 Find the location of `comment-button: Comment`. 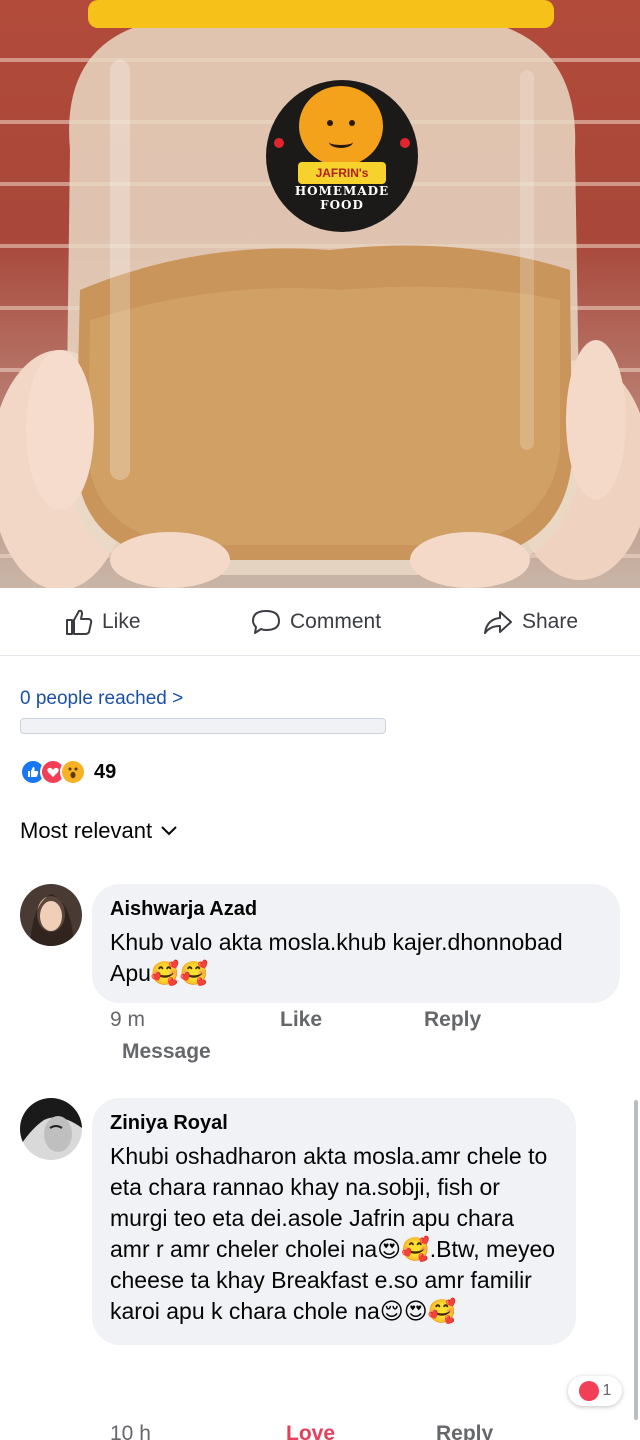

comment-button: Comment is located at coordinates (315, 622).